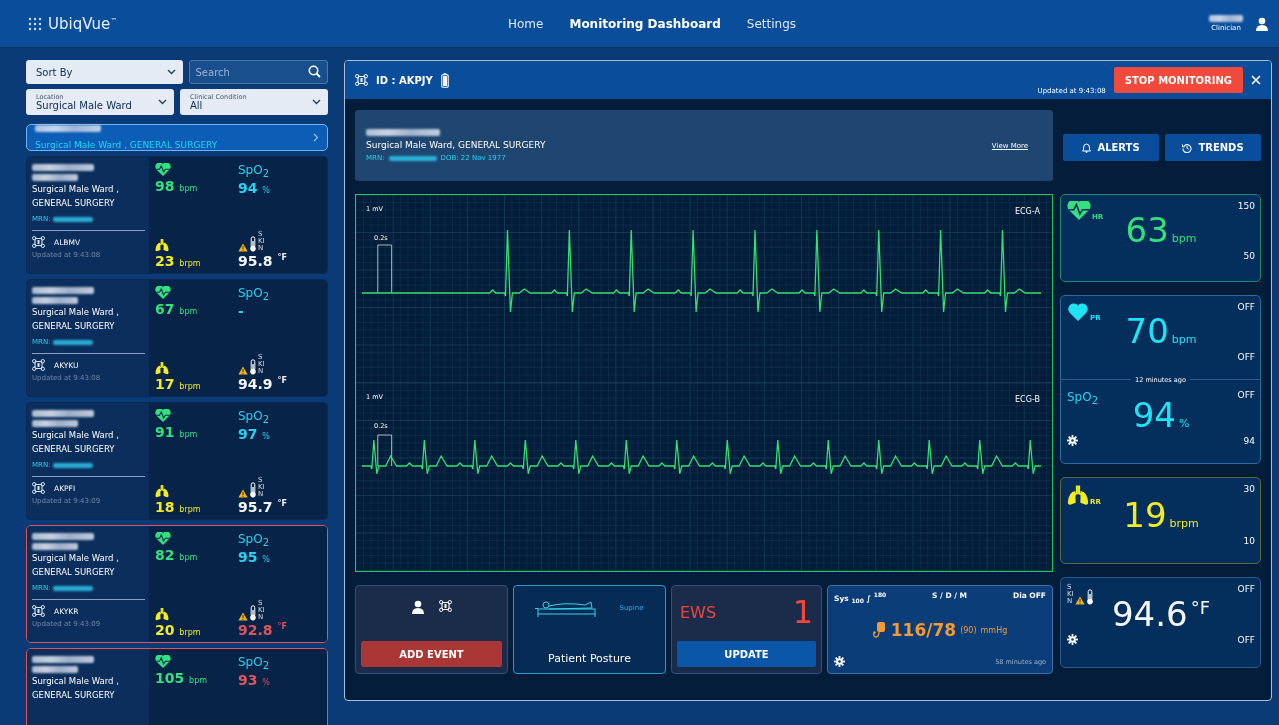  What do you see at coordinates (177, 686) in the screenshot?
I see `patient-card: Surgical Male Ward , GENERAL SURGERY 105 bpm SpO$_{2}$ 93 %` at bounding box center [177, 686].